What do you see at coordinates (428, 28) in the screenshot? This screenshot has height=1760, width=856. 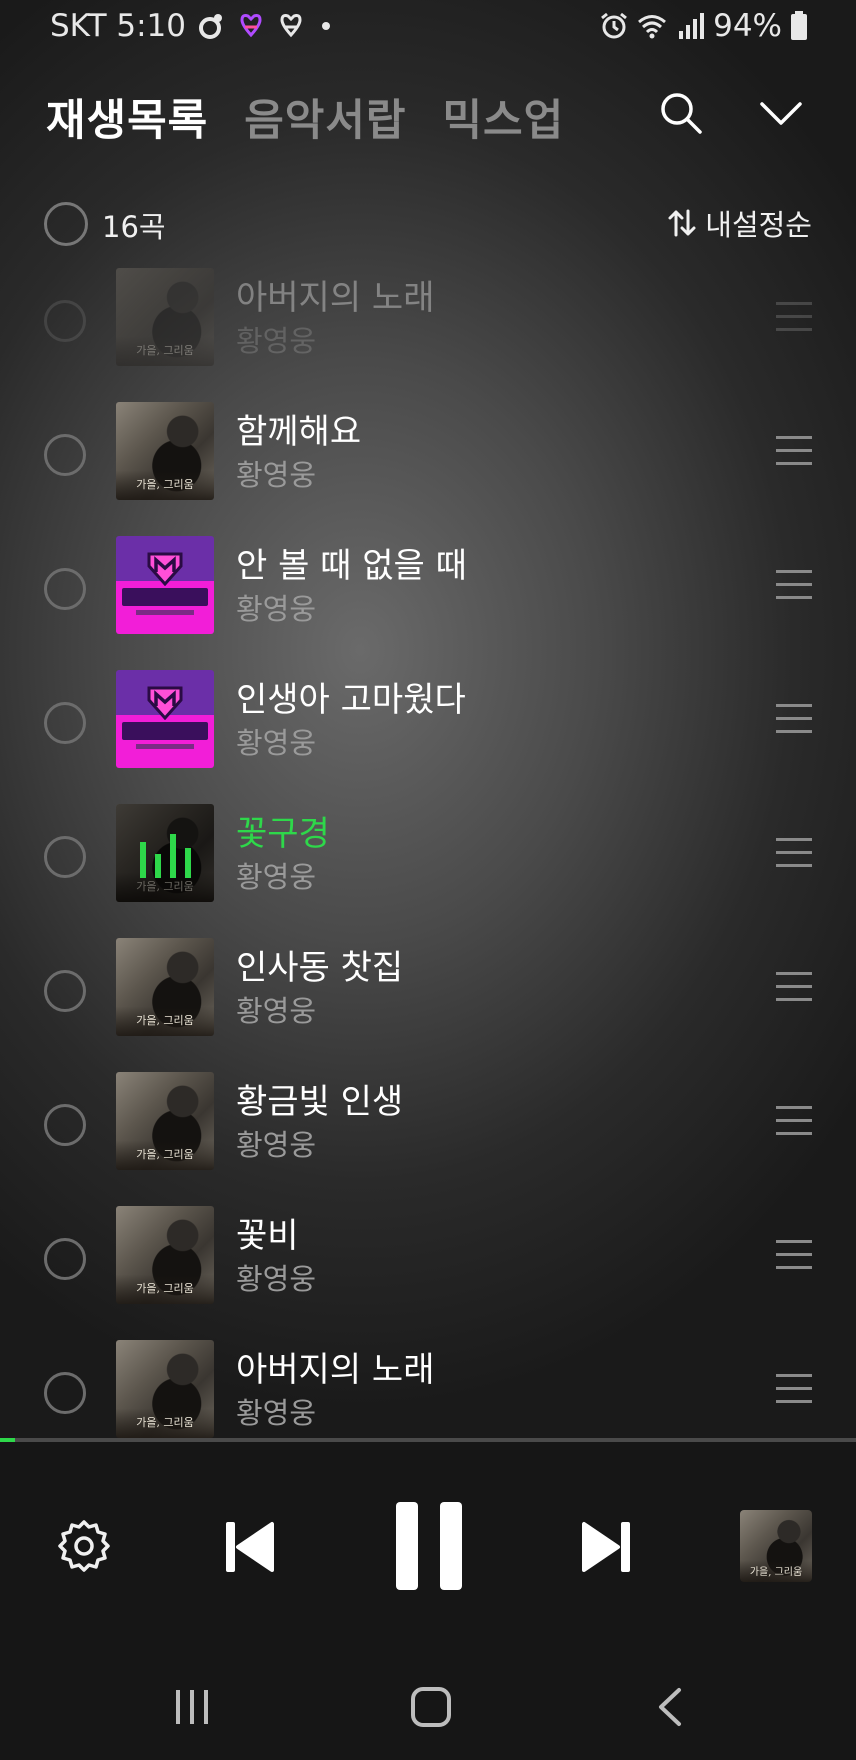 I see `status-bar: SKT 5:10 94%` at bounding box center [428, 28].